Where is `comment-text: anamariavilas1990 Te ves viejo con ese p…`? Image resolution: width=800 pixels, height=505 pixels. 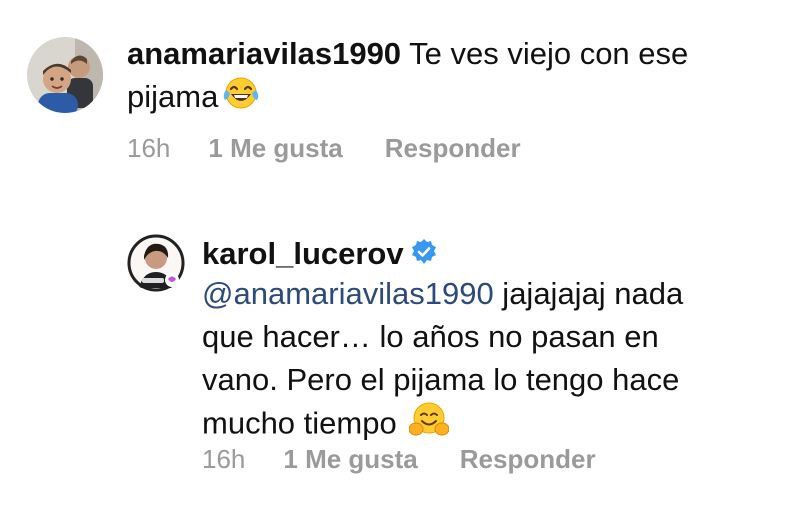
comment-text: anamariavilas1990 Te ves viejo con ese p… is located at coordinates (447, 76).